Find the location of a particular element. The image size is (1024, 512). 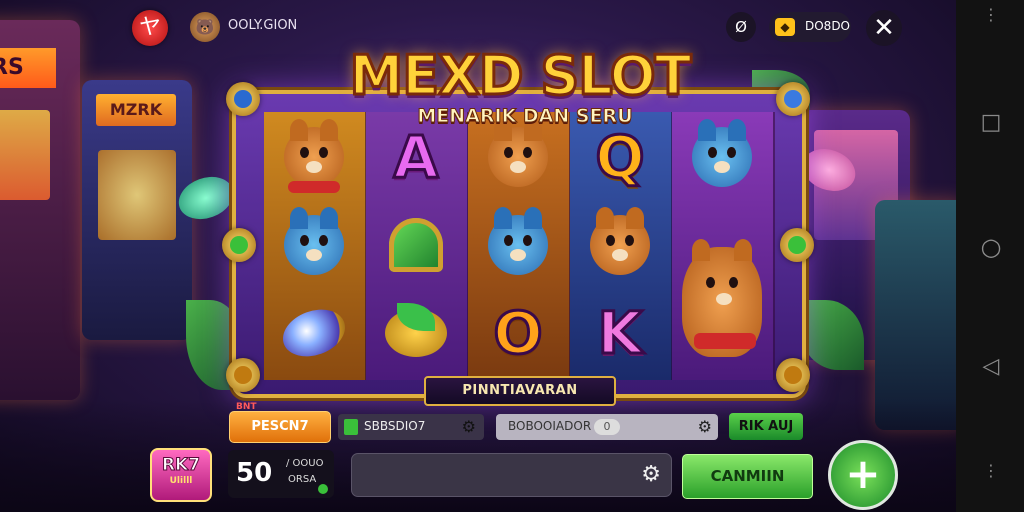

letter-a: A is located at coordinates (416, 157).